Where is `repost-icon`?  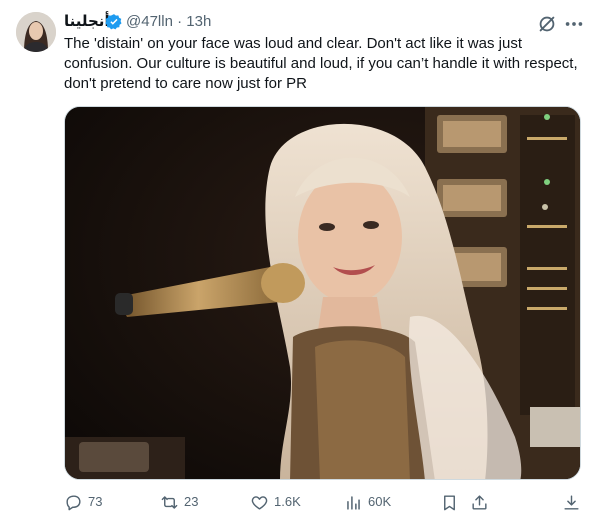 repost-icon is located at coordinates (169, 502).